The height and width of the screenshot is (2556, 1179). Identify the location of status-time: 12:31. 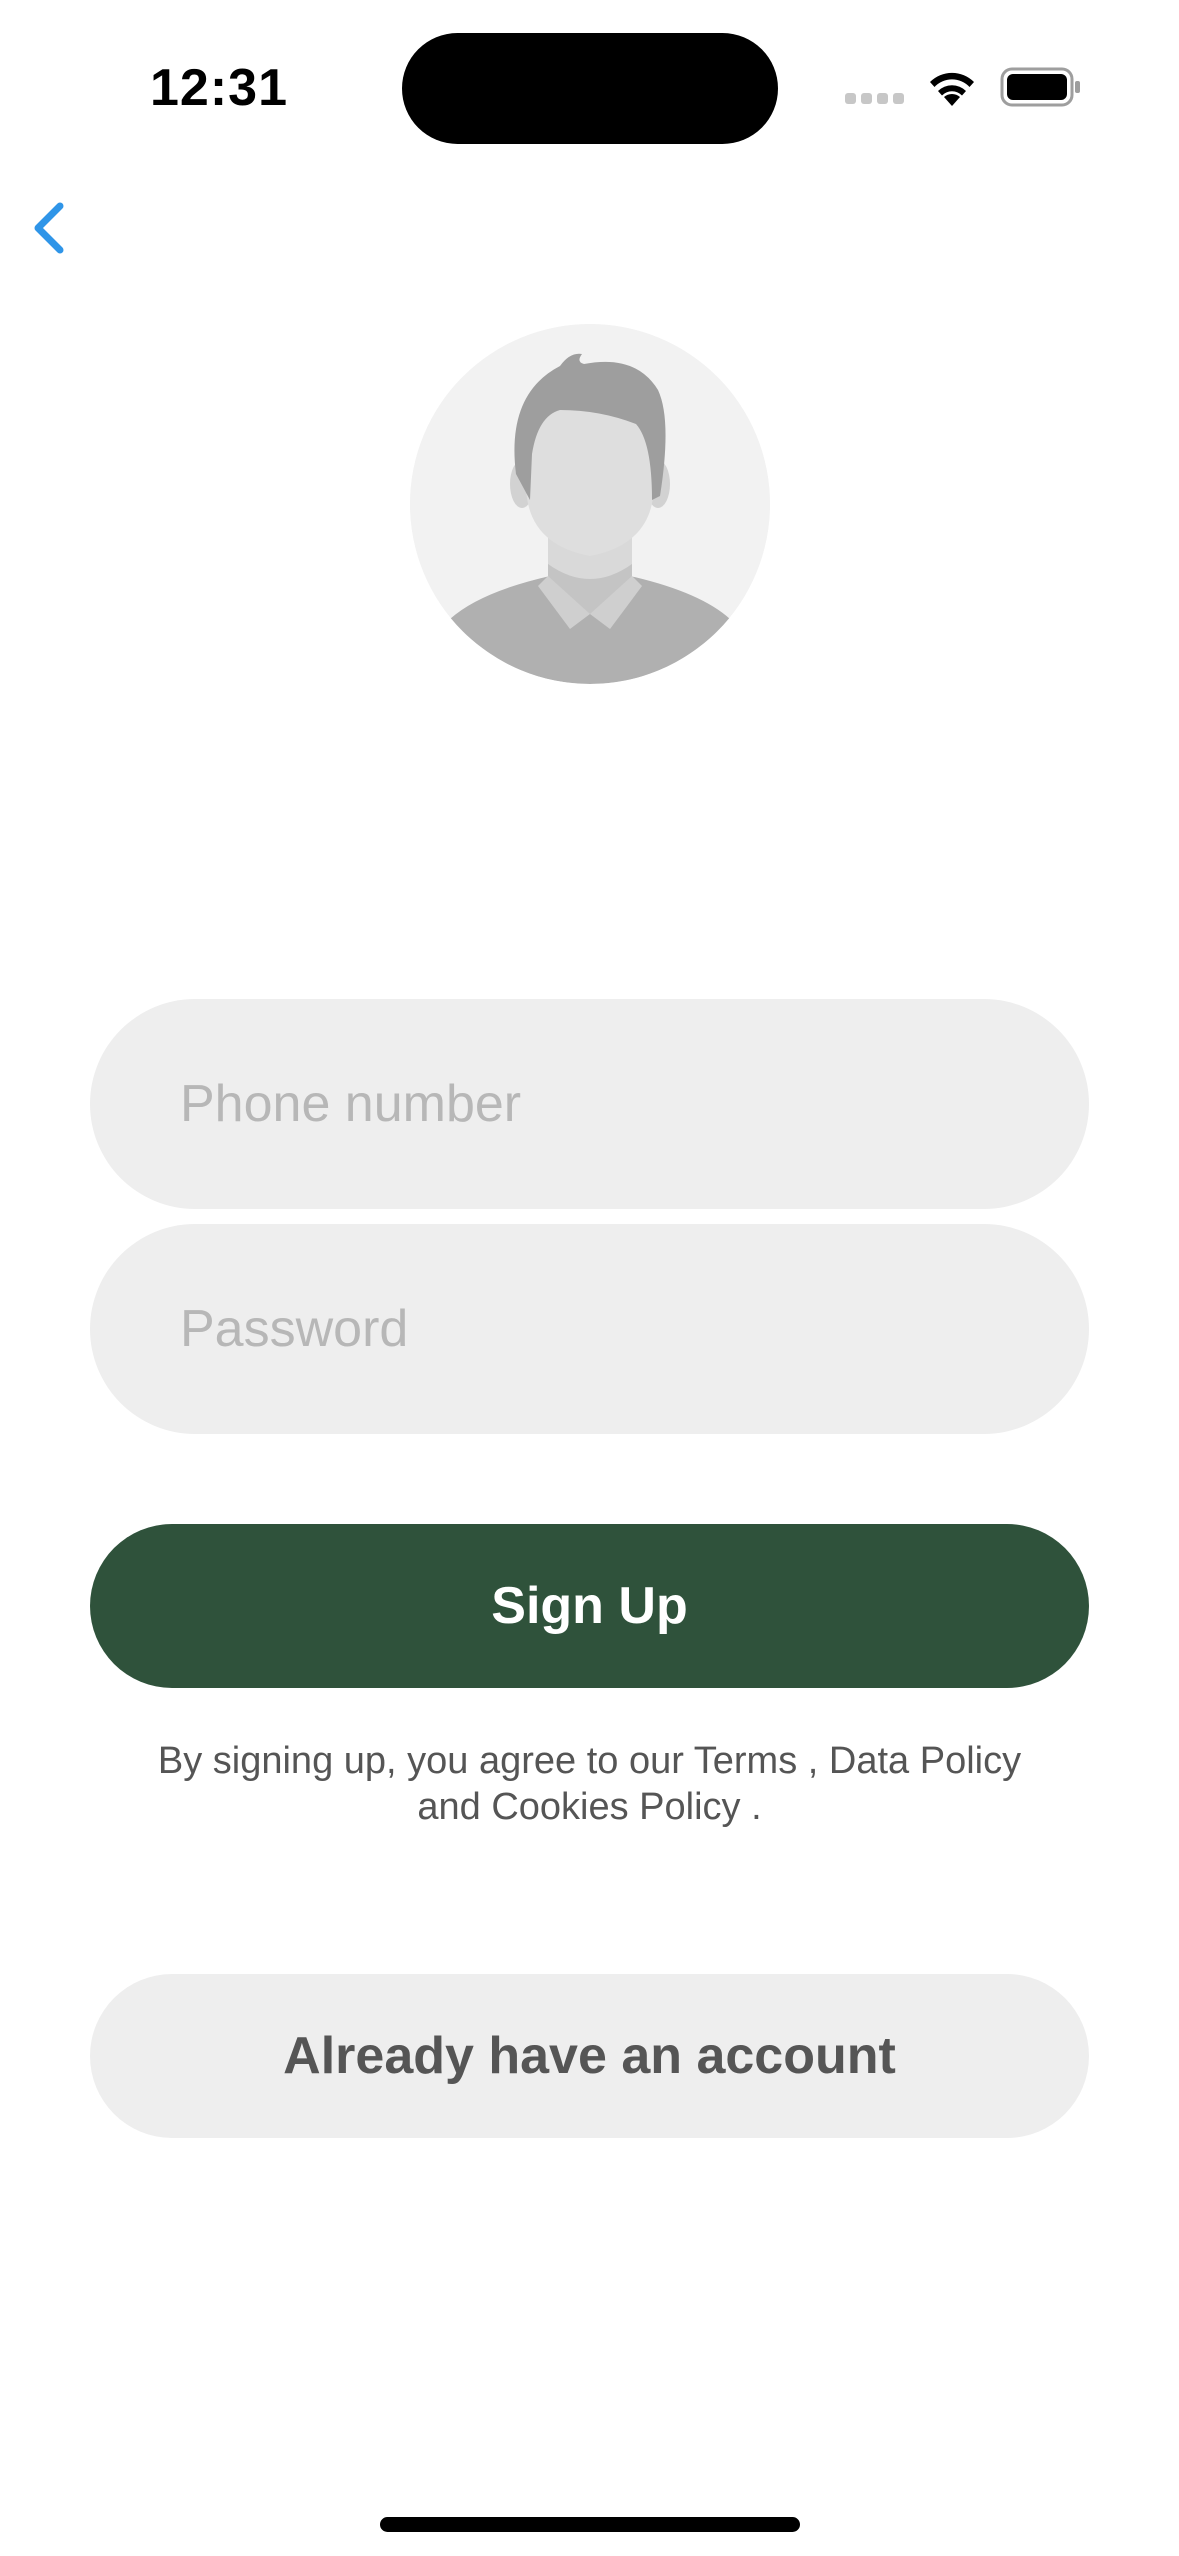
(219, 88).